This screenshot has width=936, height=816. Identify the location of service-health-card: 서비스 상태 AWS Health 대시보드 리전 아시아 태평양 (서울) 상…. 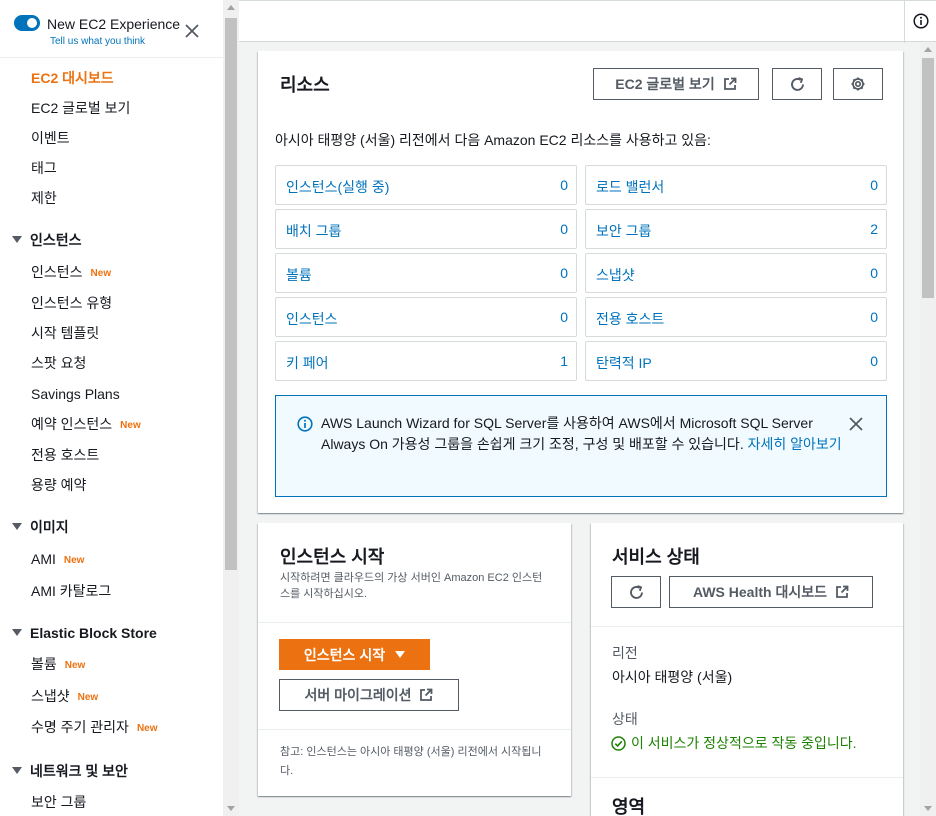
(747, 669).